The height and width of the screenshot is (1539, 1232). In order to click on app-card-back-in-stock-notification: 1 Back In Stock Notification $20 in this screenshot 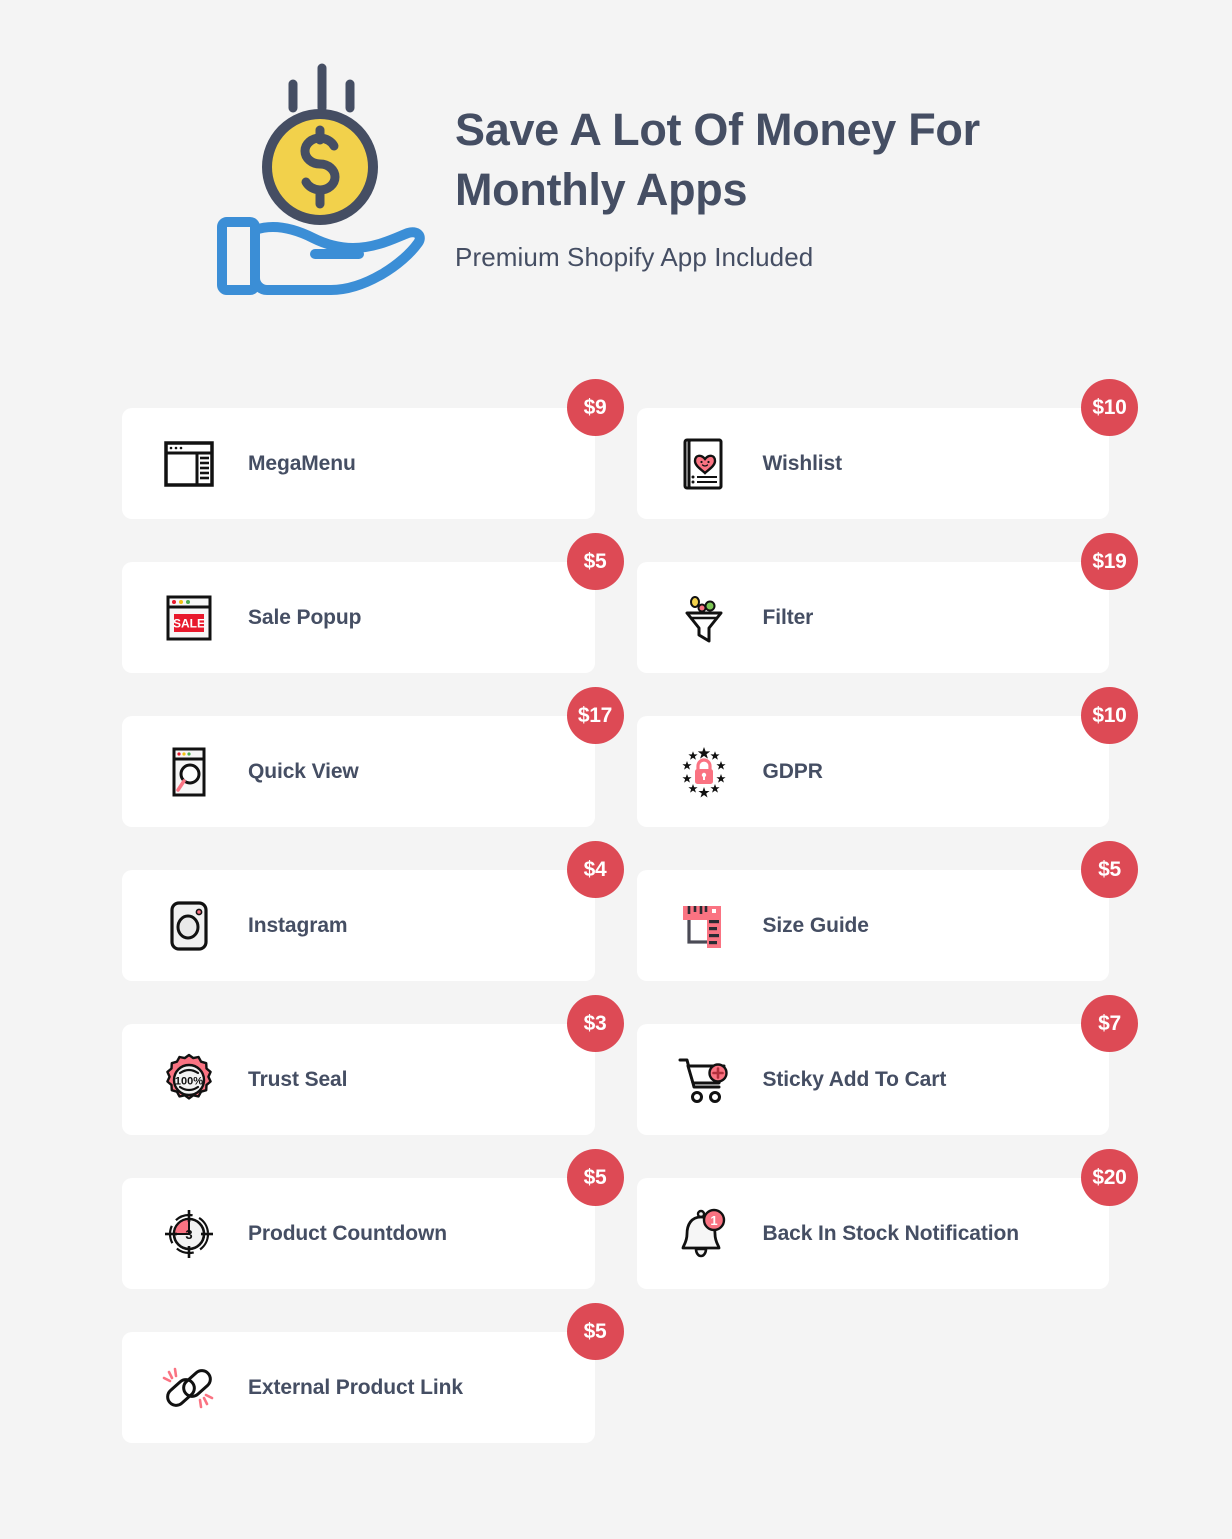, I will do `click(887, 1219)`.